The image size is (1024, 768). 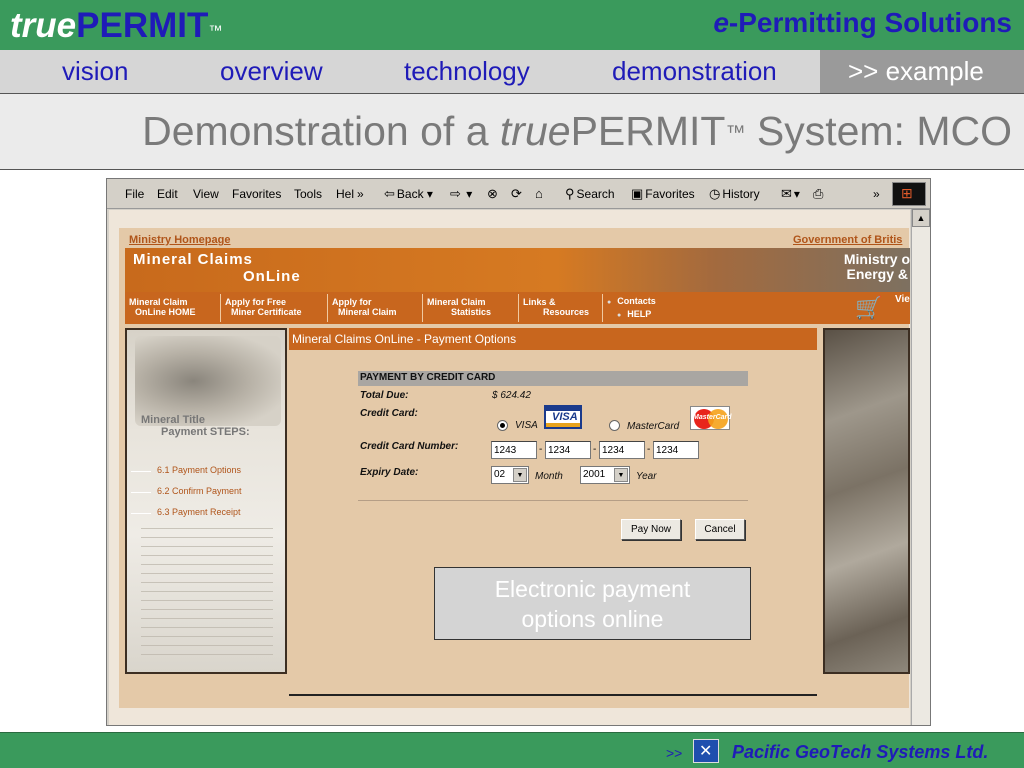 I want to click on mail-button: ✉ ▾, so click(x=790, y=194).